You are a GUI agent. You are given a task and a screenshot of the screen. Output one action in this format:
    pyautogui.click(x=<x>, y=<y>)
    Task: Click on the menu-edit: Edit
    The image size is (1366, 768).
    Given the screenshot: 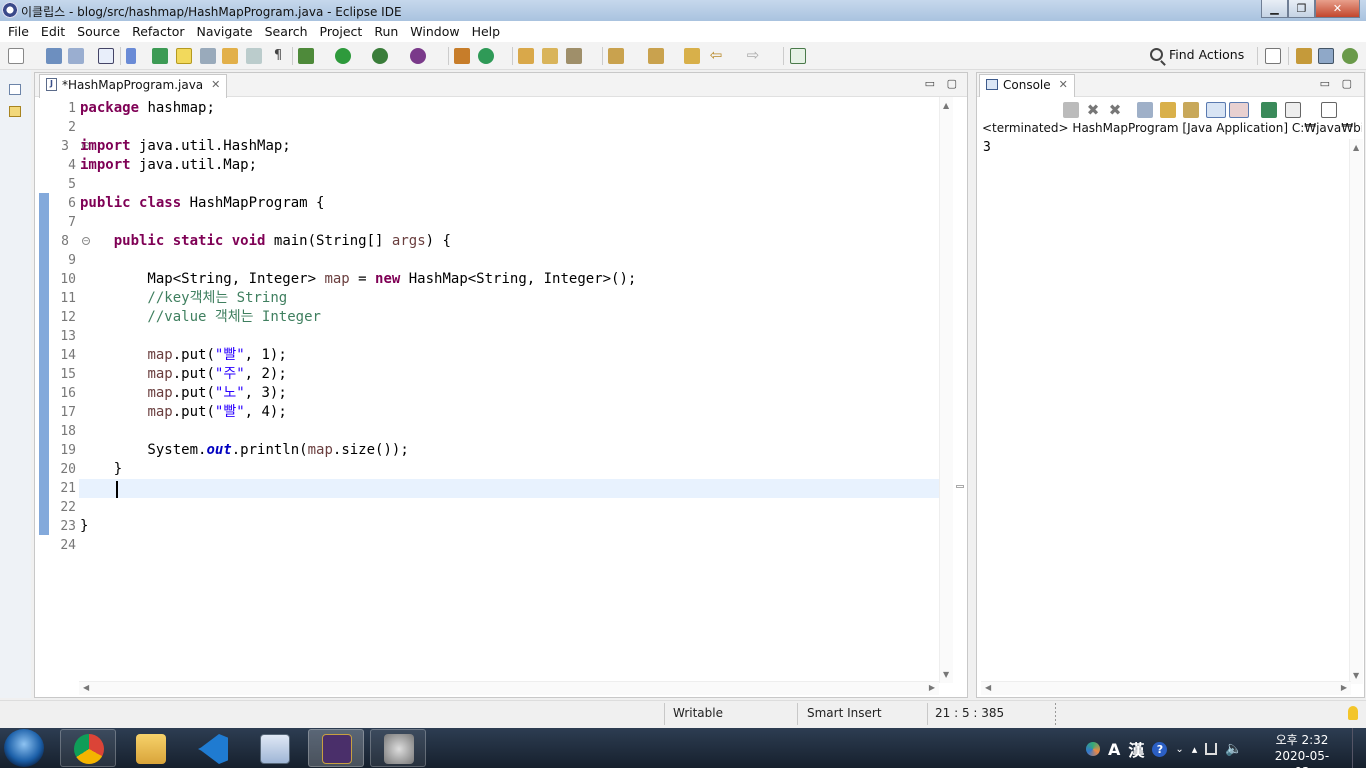 What is the action you would take?
    pyautogui.click(x=53, y=31)
    